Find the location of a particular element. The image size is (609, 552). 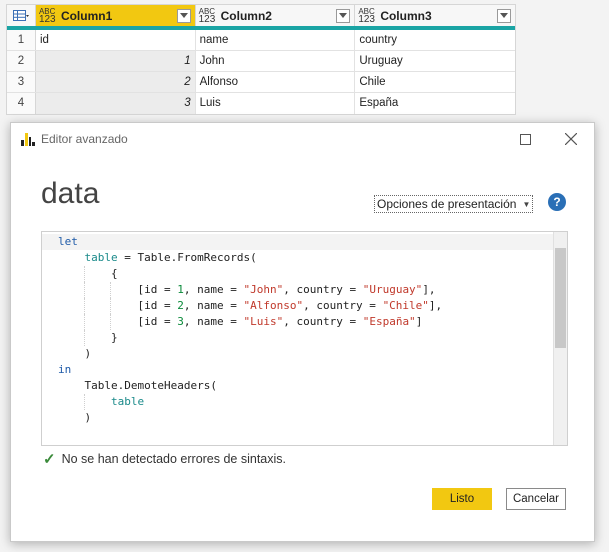

code-line: table = Table.FromRecords( is located at coordinates (170, 257).